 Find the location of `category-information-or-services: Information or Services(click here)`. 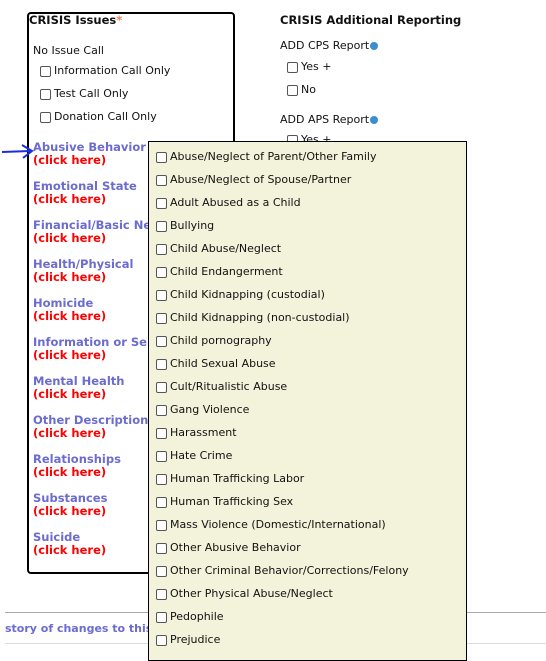

category-information-or-services: Information or Services(click here) is located at coordinates (90, 349).